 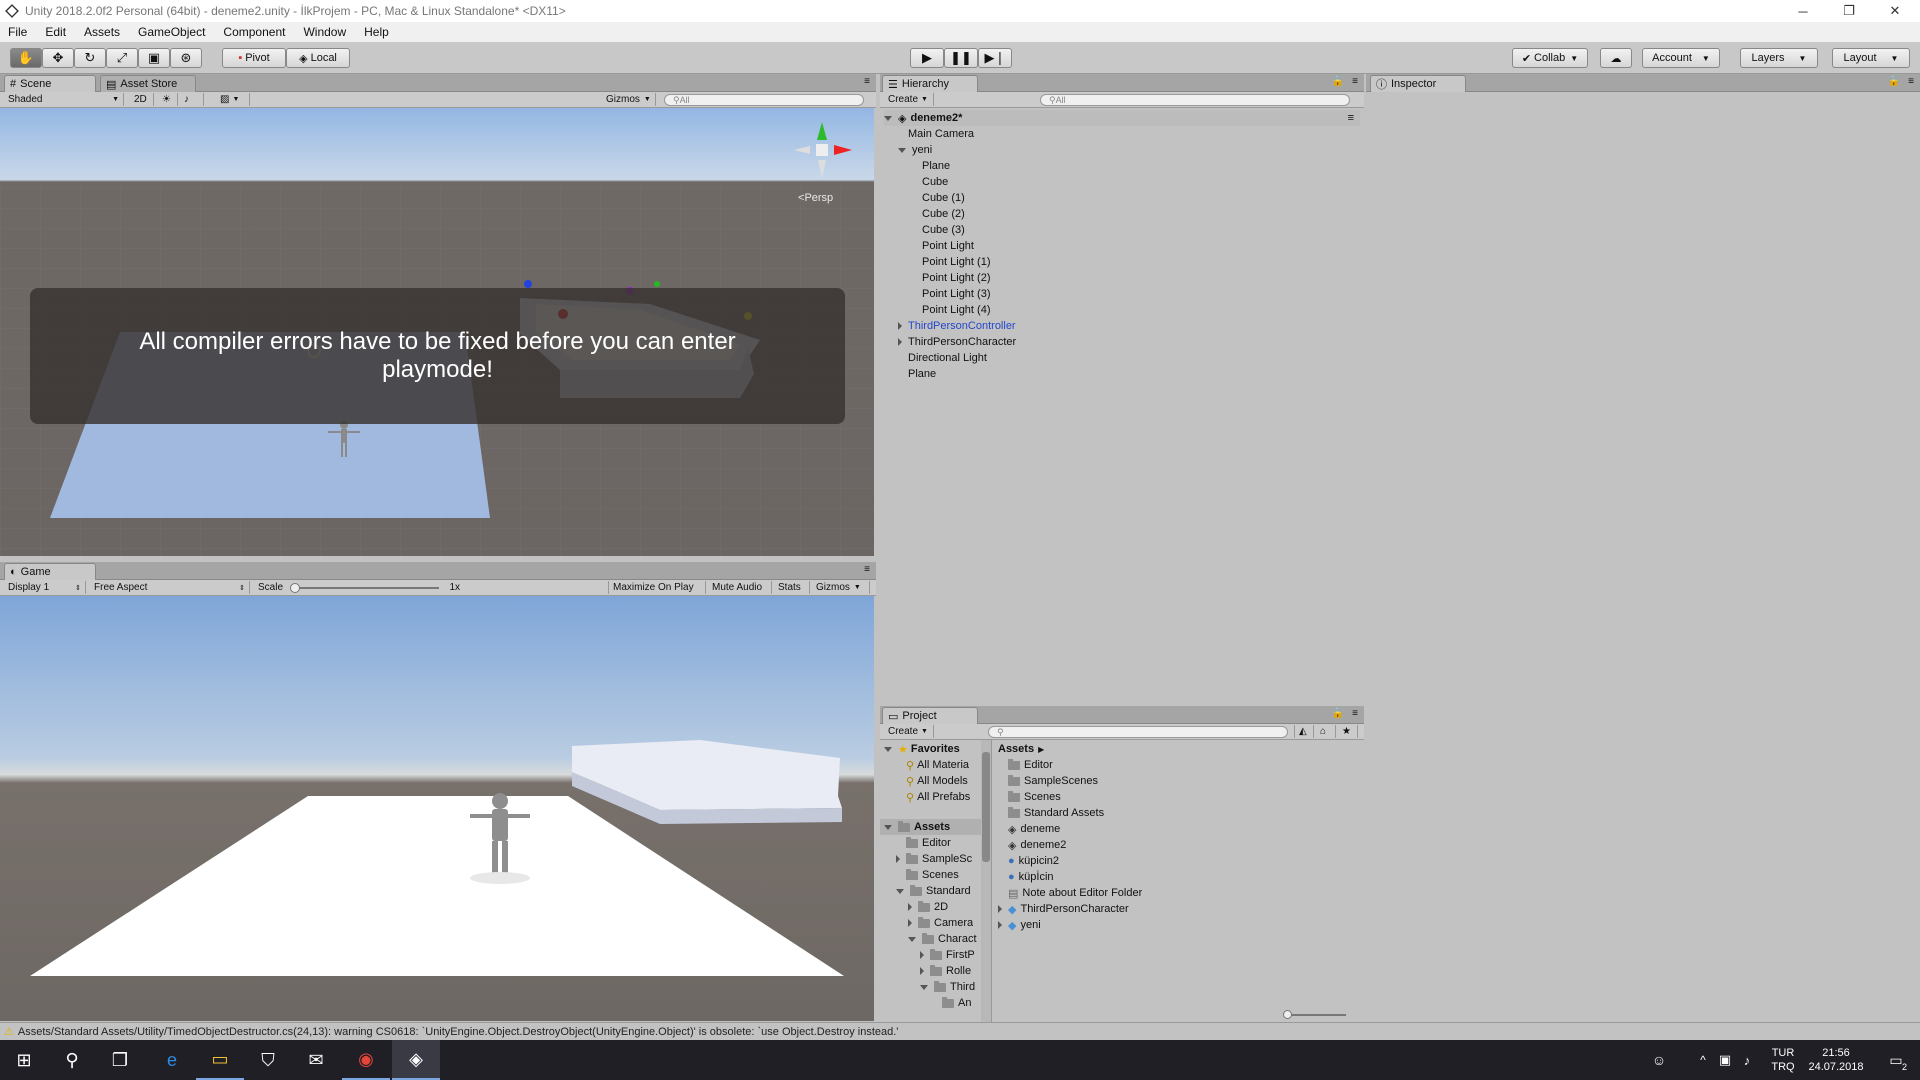 I want to click on folder-tree-item: Scenes, so click(x=927, y=875).